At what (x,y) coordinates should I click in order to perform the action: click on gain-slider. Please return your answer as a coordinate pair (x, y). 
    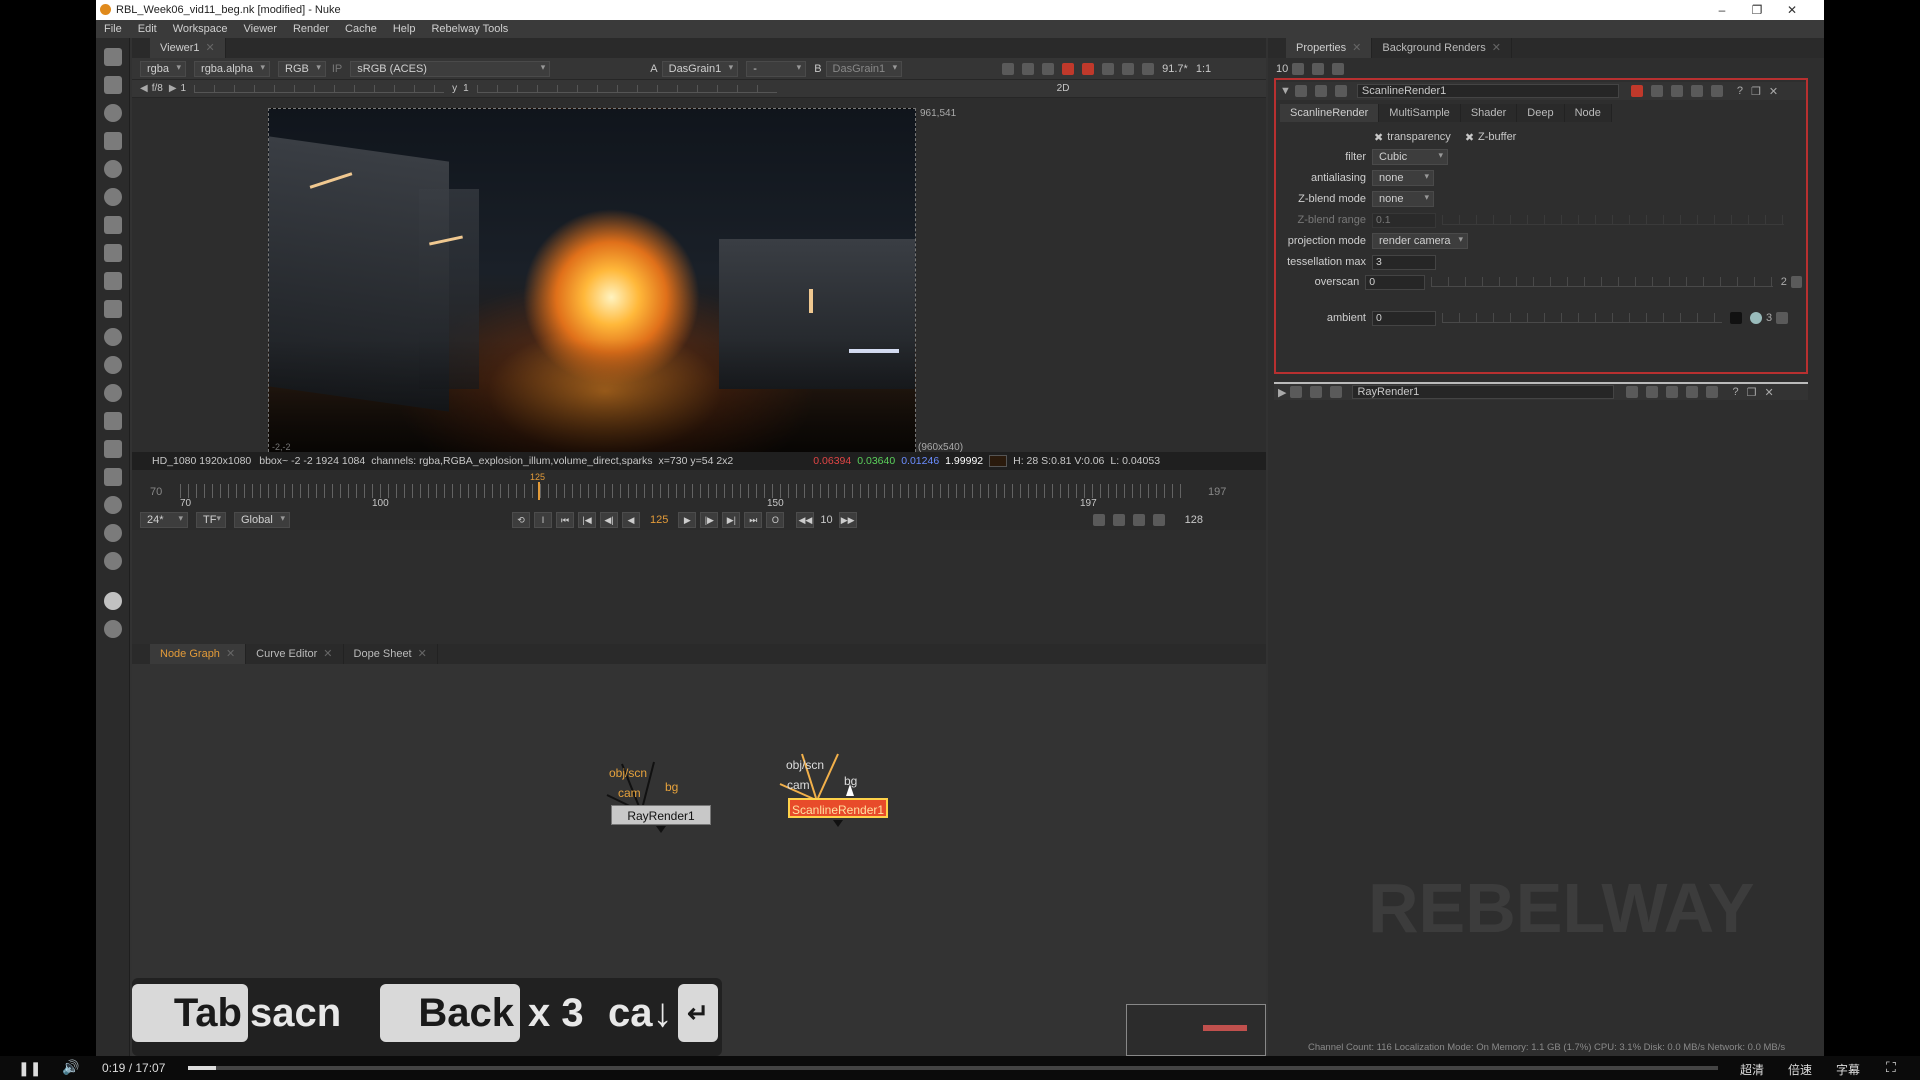
    Looking at the image, I should click on (319, 88).